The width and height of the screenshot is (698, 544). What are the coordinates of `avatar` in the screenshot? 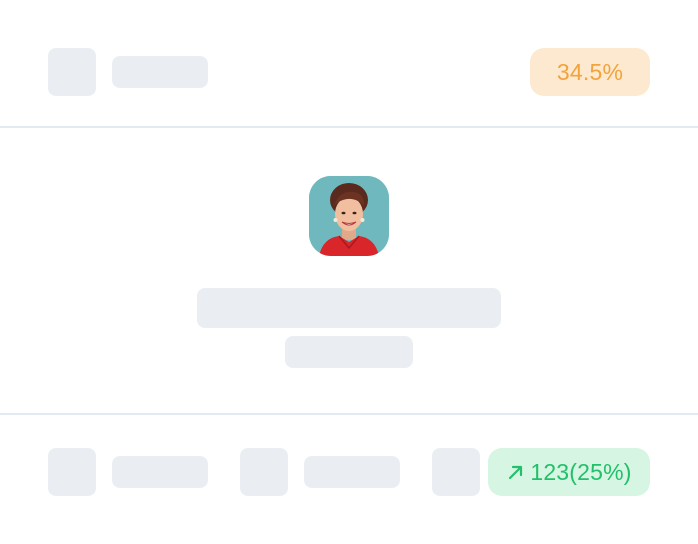 It's located at (349, 216).